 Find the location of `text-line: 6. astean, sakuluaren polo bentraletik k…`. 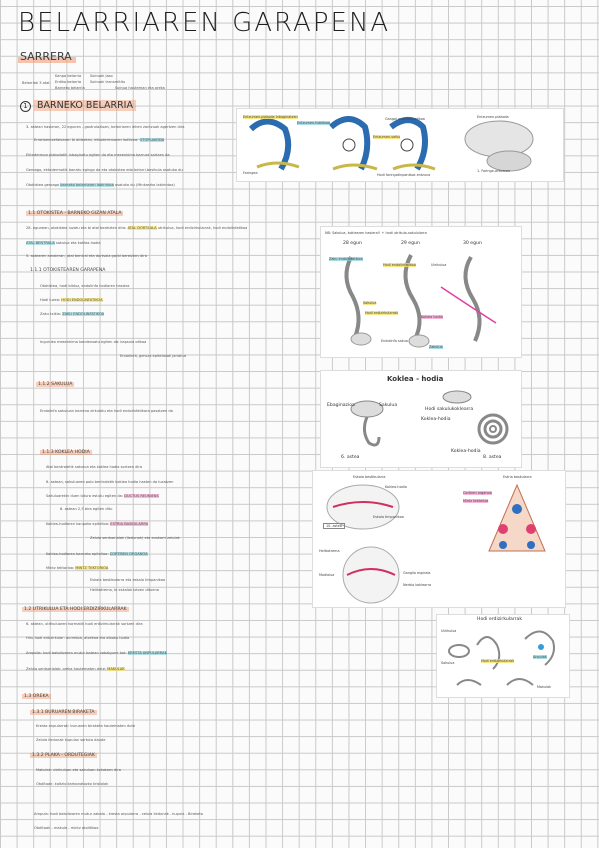

text-line: 6. astean, sakuluaren polo bentraletik k… is located at coordinates (110, 482).